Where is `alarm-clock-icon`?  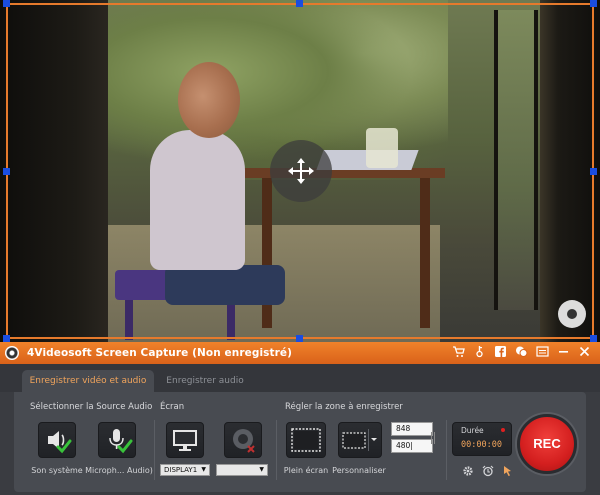
alarm-clock-icon is located at coordinates (488, 469).